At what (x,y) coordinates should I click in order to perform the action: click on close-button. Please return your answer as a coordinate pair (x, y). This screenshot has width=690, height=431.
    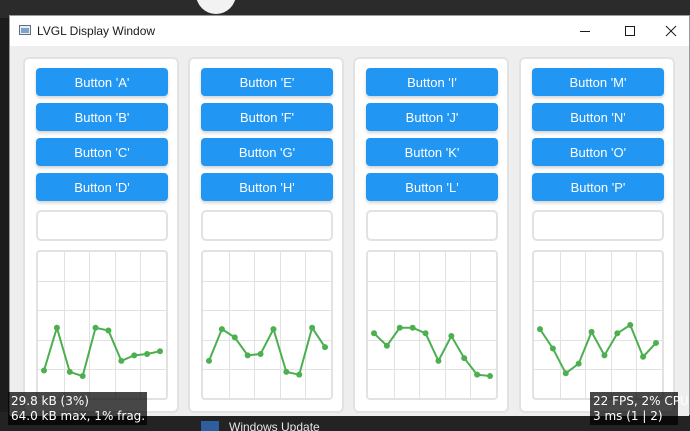
    Looking at the image, I should click on (670, 31).